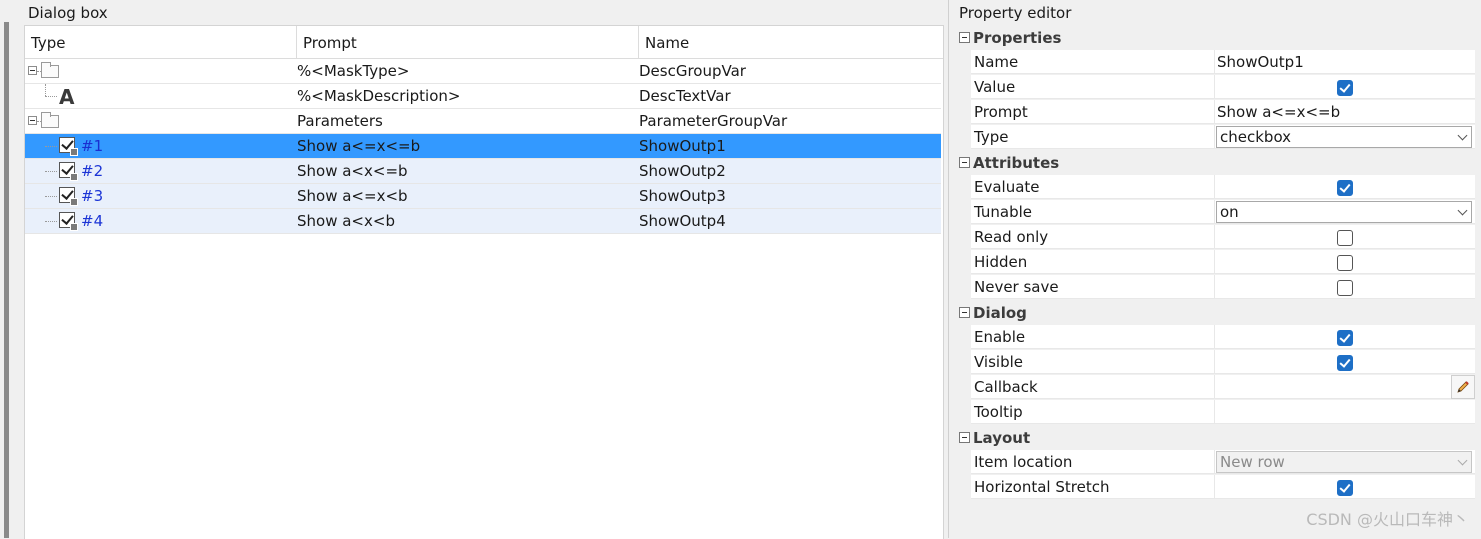 The image size is (1481, 539). I want to click on row-name: ShowOutp3, so click(682, 196).